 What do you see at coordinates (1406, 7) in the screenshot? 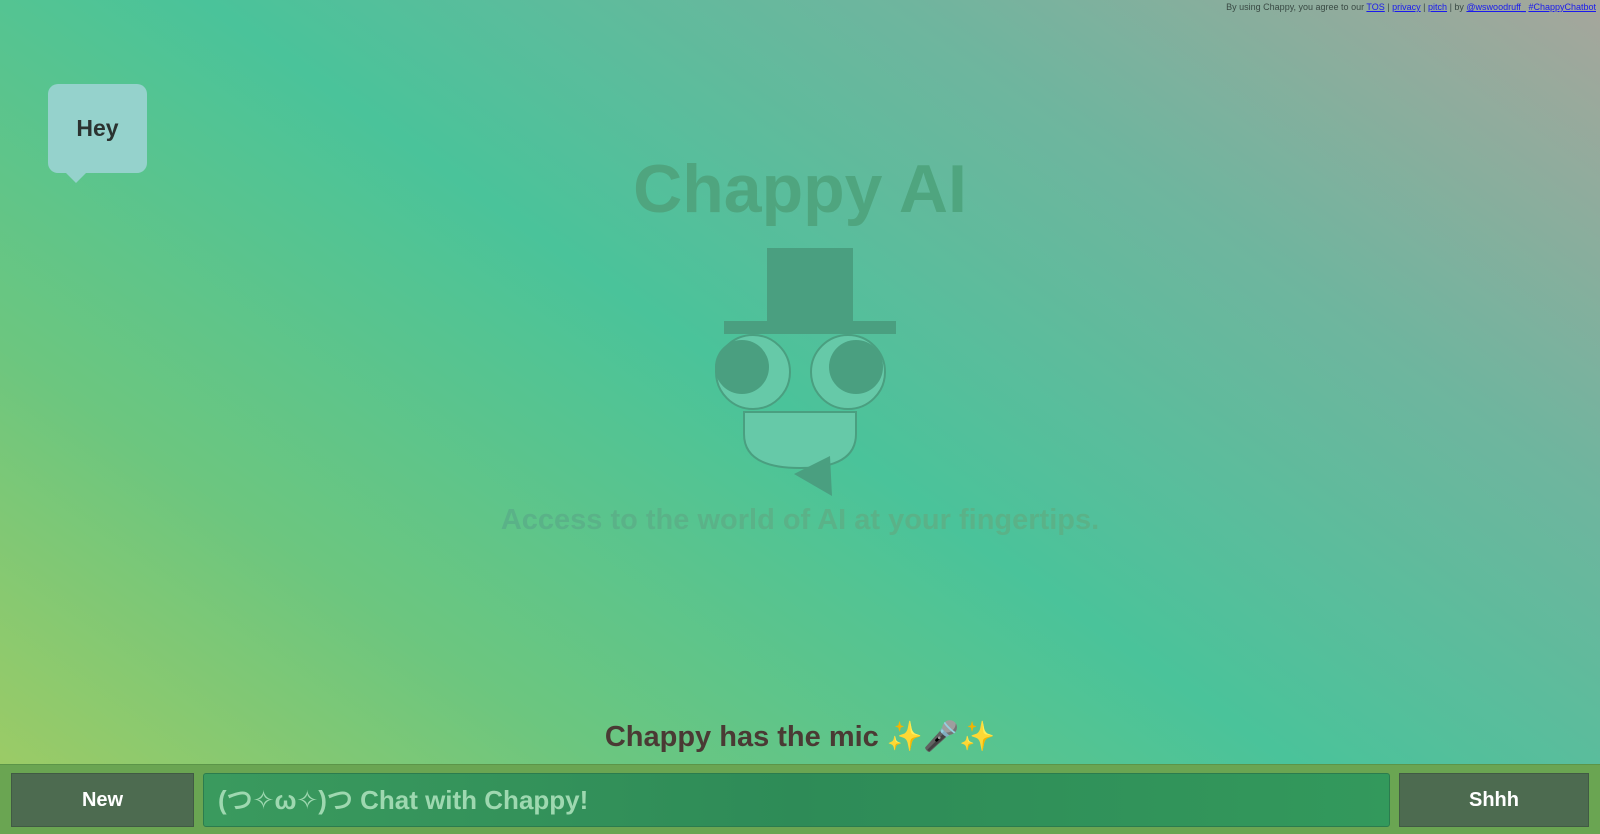
I see `privacy-link: privacy` at bounding box center [1406, 7].